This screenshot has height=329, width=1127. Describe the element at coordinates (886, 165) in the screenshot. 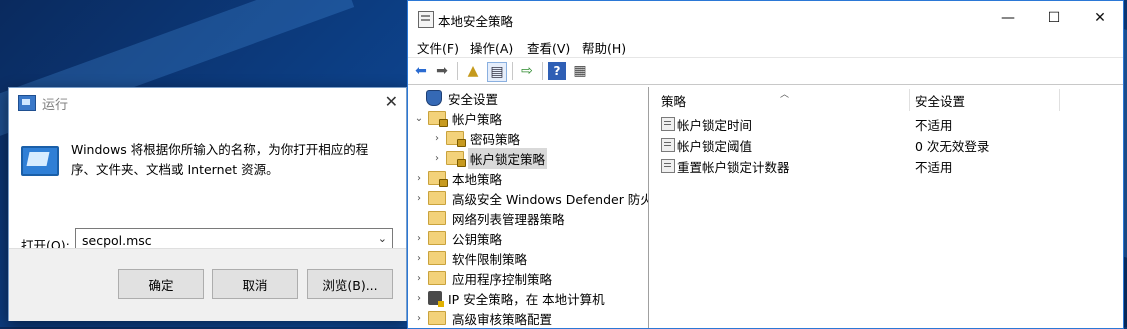

I see `list-row: 重置帐户锁定计数器 不适用` at that location.